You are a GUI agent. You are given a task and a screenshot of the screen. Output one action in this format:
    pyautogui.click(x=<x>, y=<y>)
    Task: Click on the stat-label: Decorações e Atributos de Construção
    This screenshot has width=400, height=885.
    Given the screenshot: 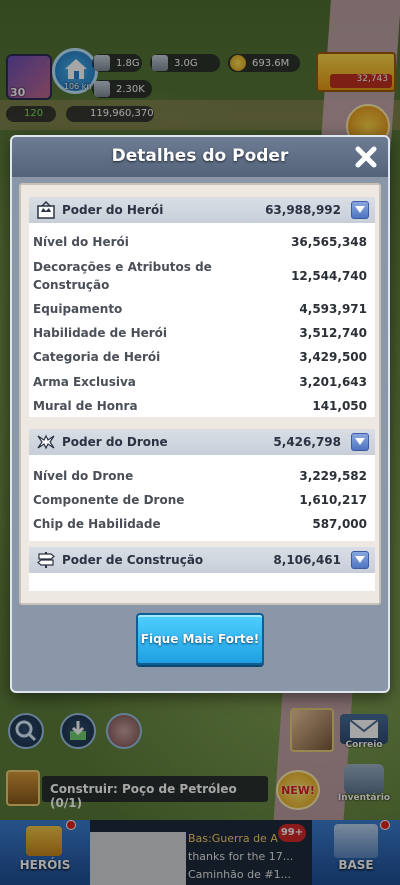 What is the action you would take?
    pyautogui.click(x=122, y=276)
    